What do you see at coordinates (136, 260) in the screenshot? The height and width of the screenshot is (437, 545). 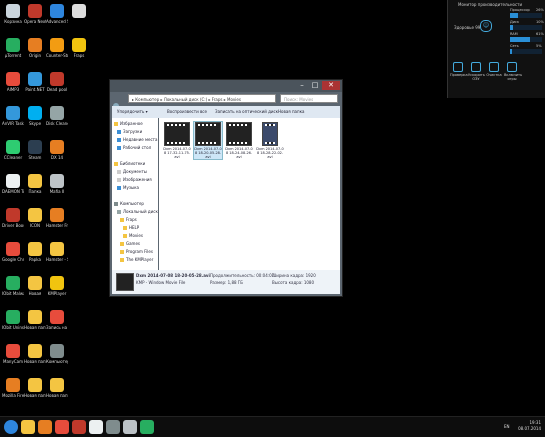 I see `nav-item: The KMPlayer` at bounding box center [136, 260].